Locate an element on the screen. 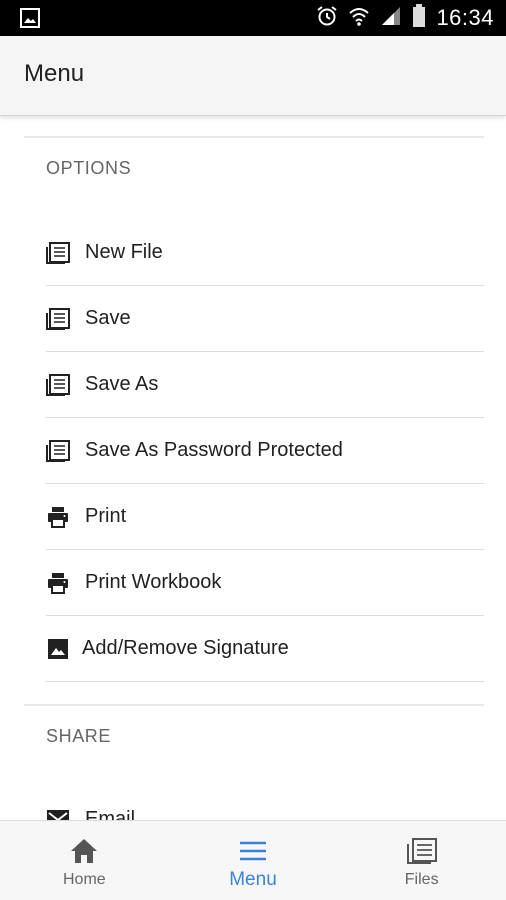  menu-item-save: Save is located at coordinates (265, 319).